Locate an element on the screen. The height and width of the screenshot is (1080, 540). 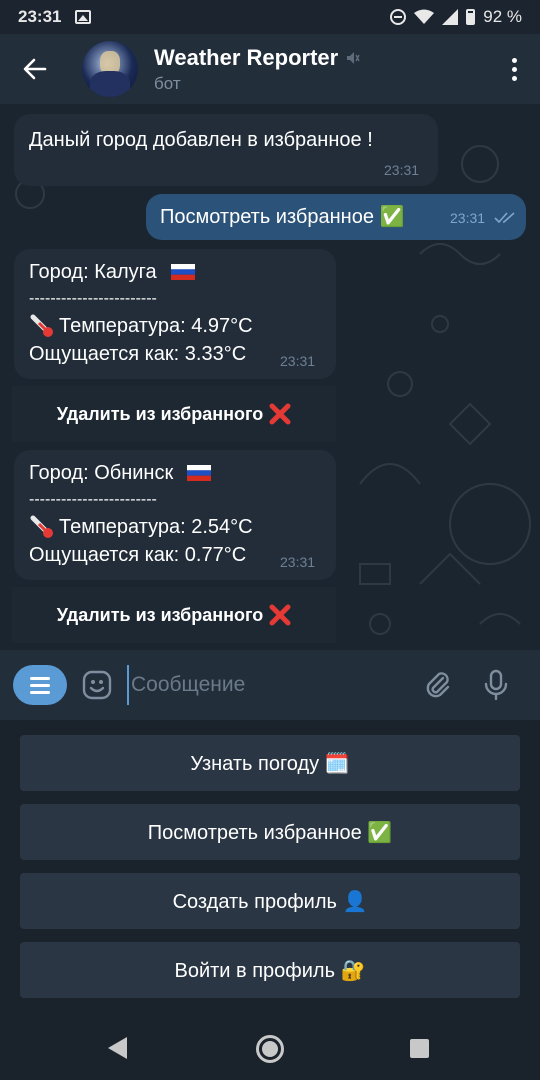
muted-speaker-icon is located at coordinates (353, 57).